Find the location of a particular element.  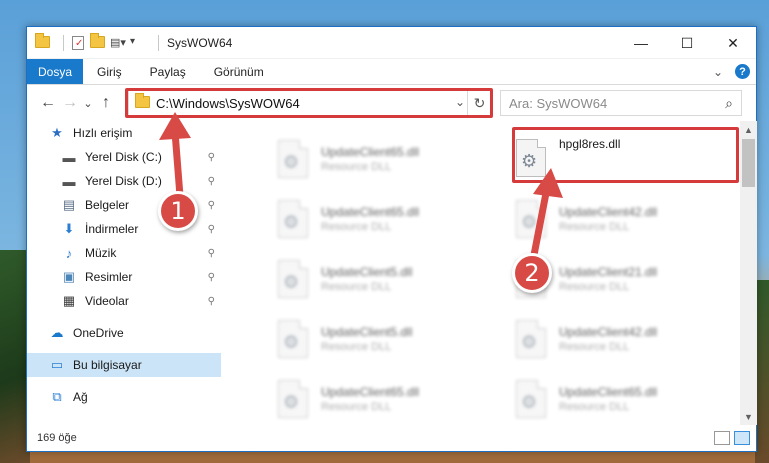

file-text: UpdateClient42.dll Resource DLL is located at coordinates (608, 219).